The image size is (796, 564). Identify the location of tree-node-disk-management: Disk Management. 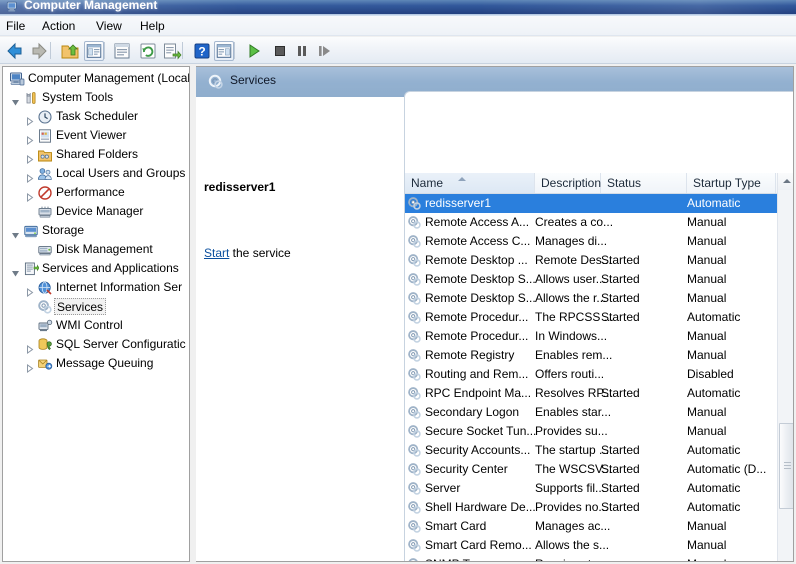
(96, 249).